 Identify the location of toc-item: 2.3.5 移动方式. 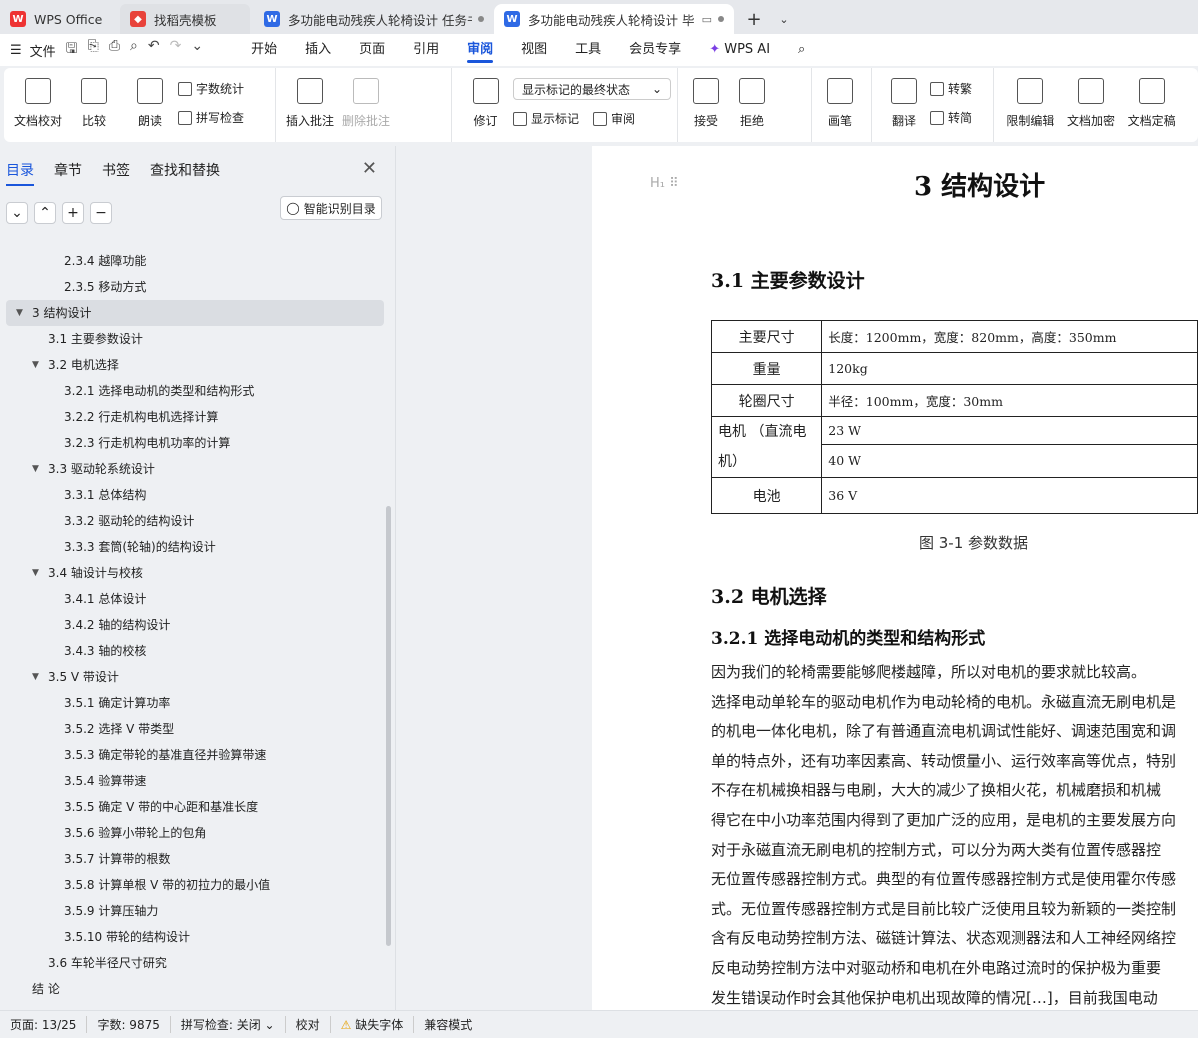
(195, 287).